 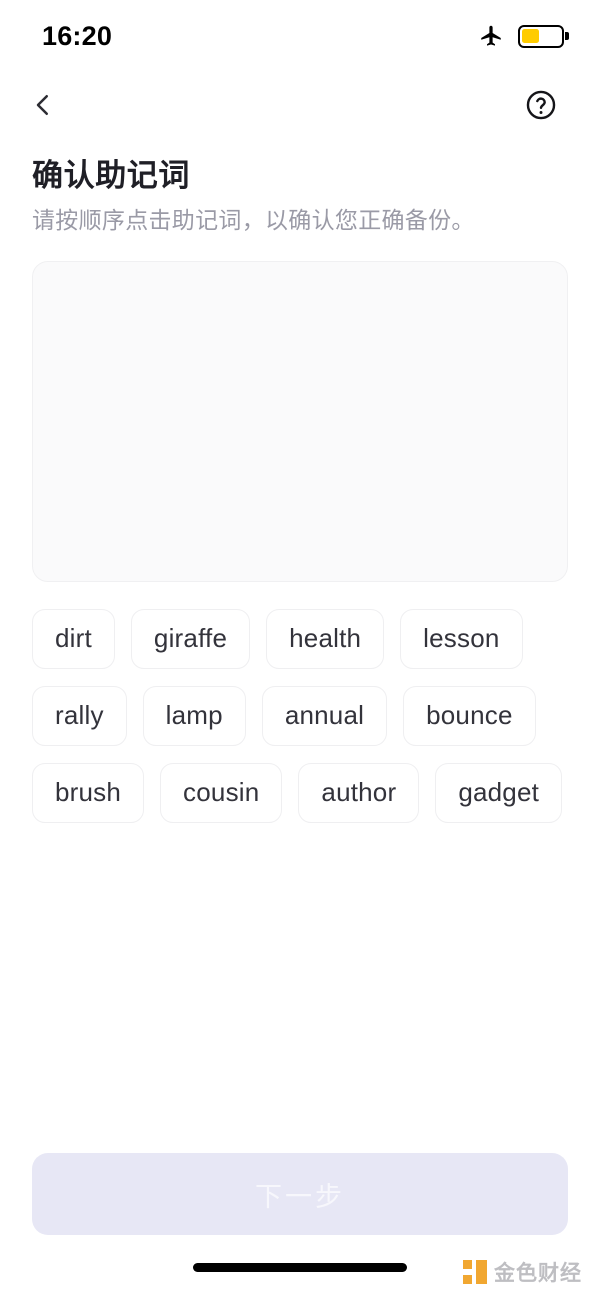 What do you see at coordinates (79, 716) in the screenshot?
I see `word-chip: rally` at bounding box center [79, 716].